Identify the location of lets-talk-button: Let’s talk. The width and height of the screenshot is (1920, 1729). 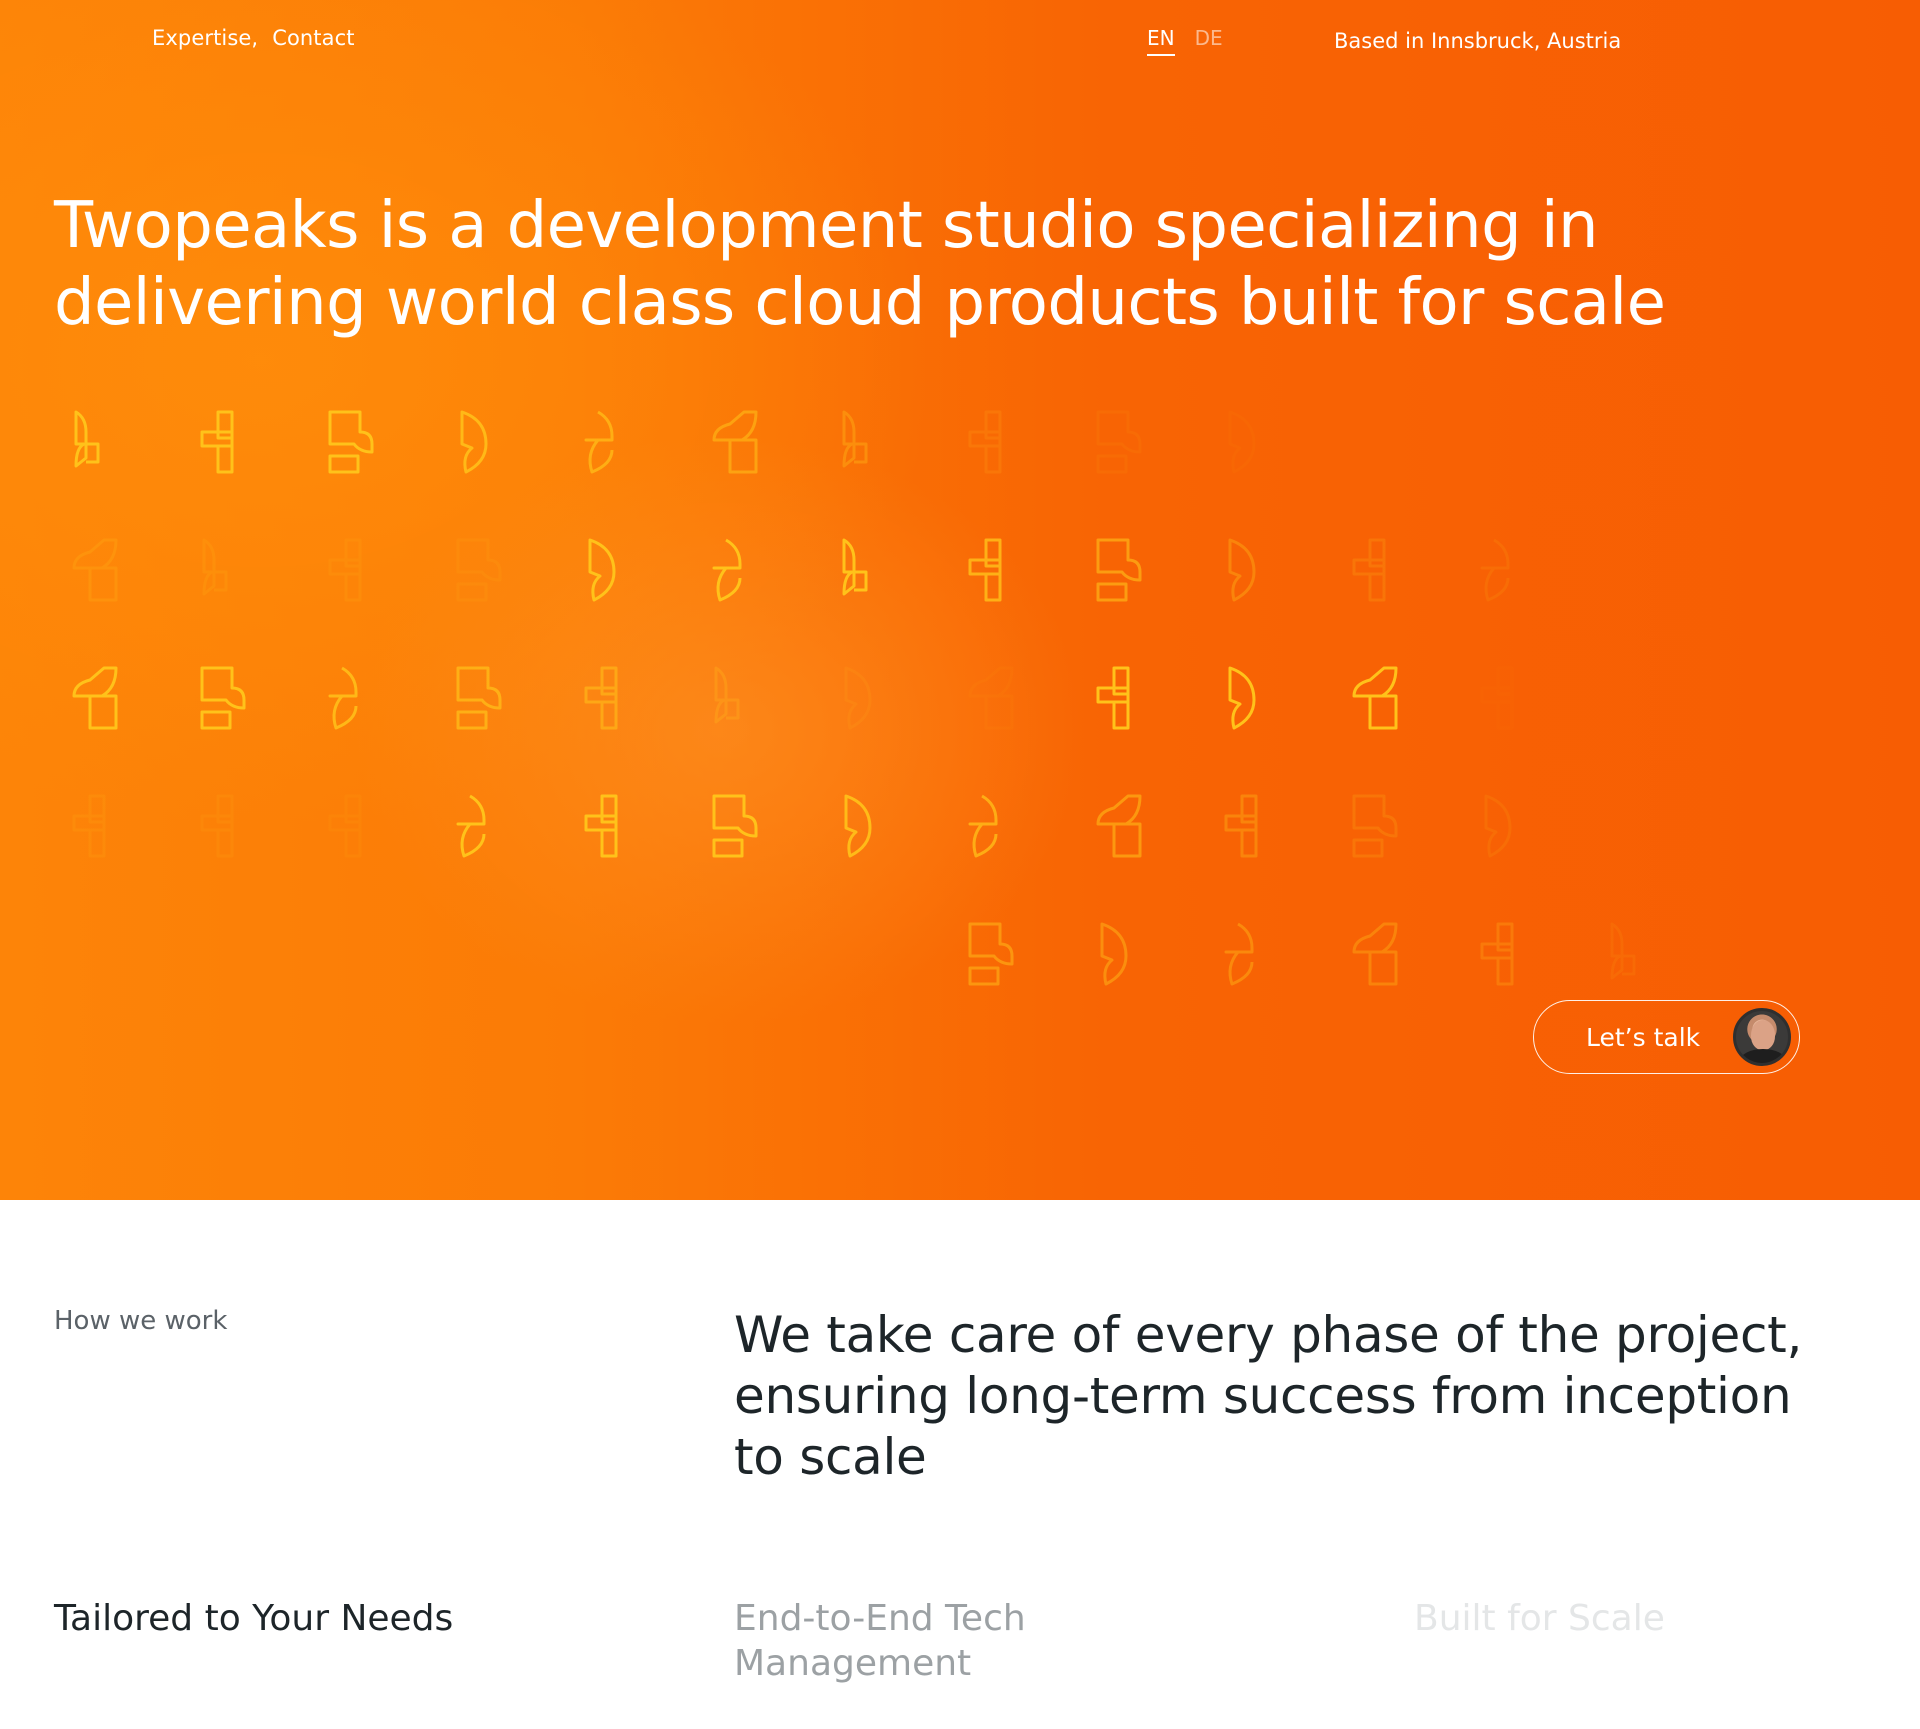
(1666, 1037).